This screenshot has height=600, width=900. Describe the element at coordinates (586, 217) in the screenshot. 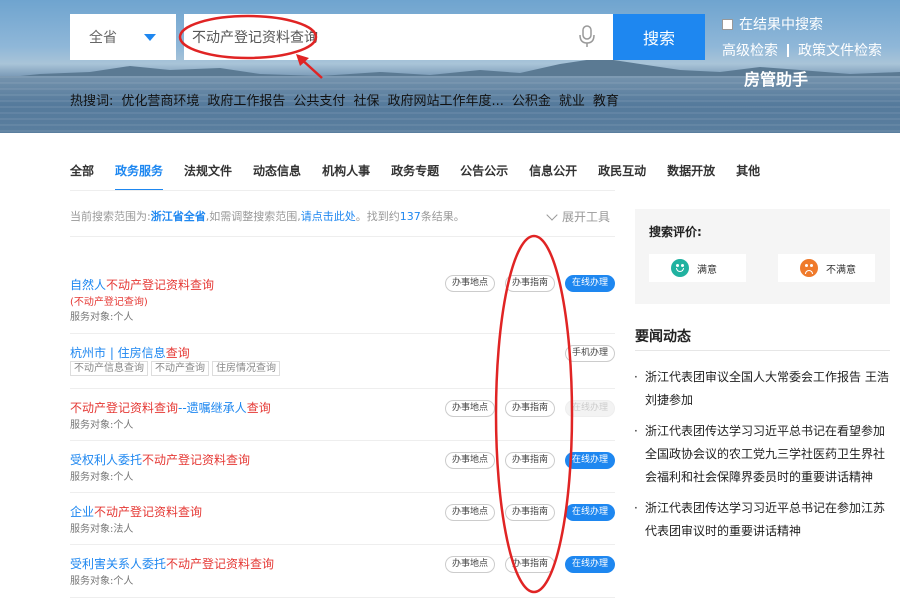

I see `expand-tools-label: 展开工具` at that location.